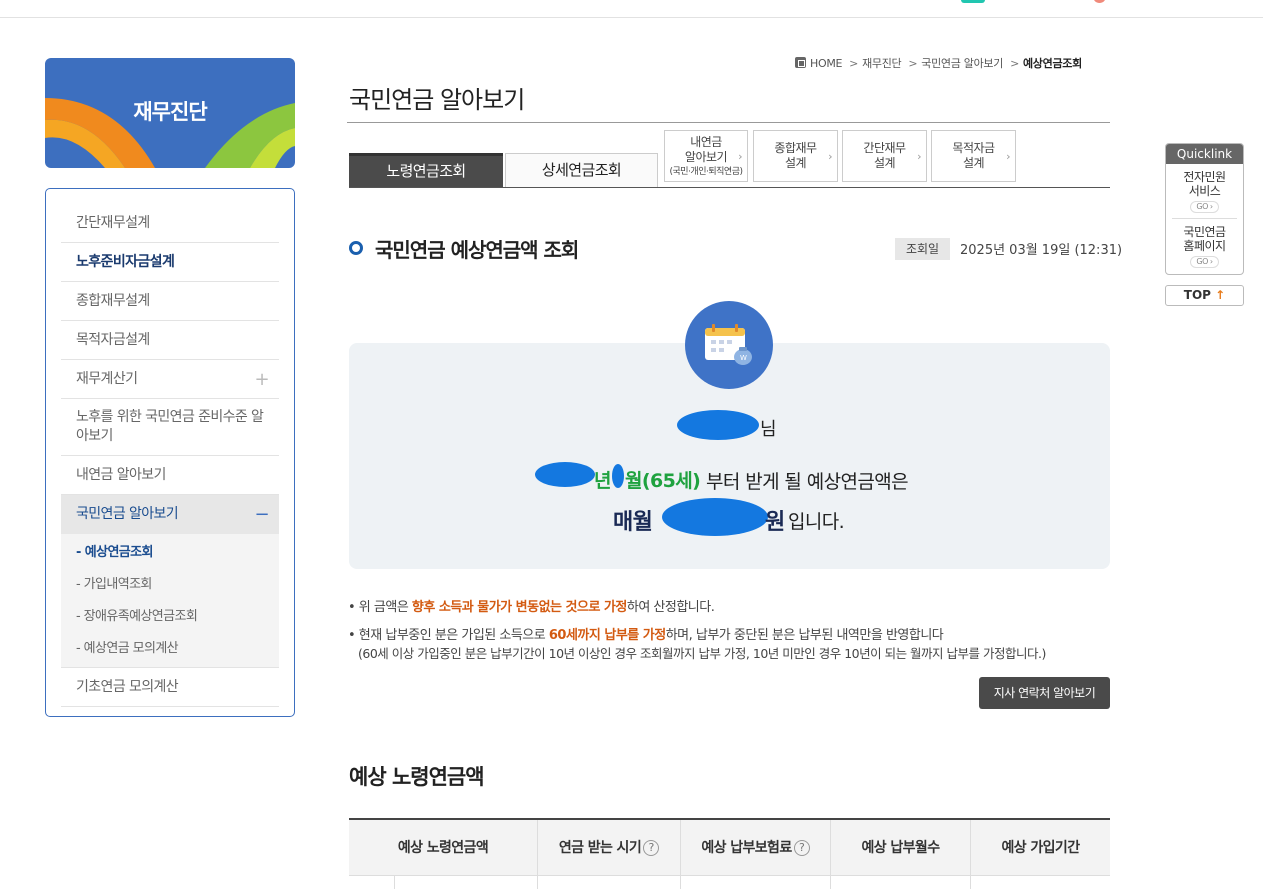 The height and width of the screenshot is (889, 1263). Describe the element at coordinates (356, 248) in the screenshot. I see `circle-bullet-icon` at that location.